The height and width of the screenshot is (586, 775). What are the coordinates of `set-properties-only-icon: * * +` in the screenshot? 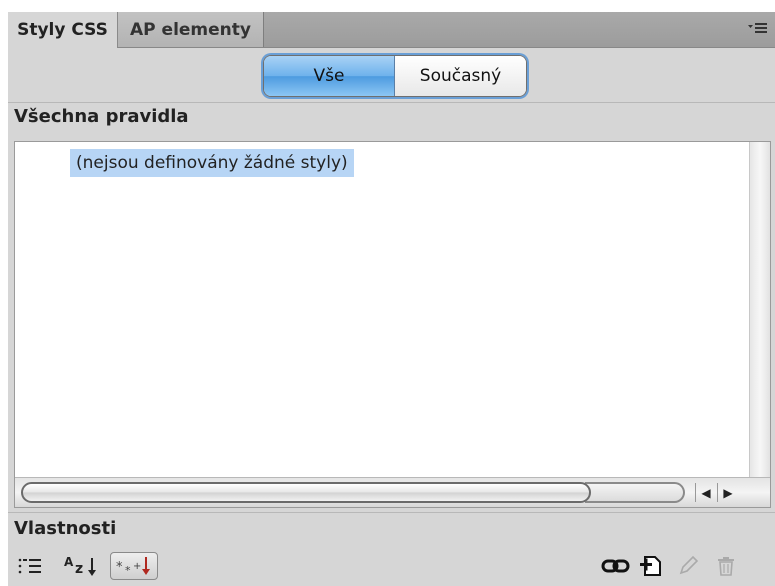 It's located at (134, 566).